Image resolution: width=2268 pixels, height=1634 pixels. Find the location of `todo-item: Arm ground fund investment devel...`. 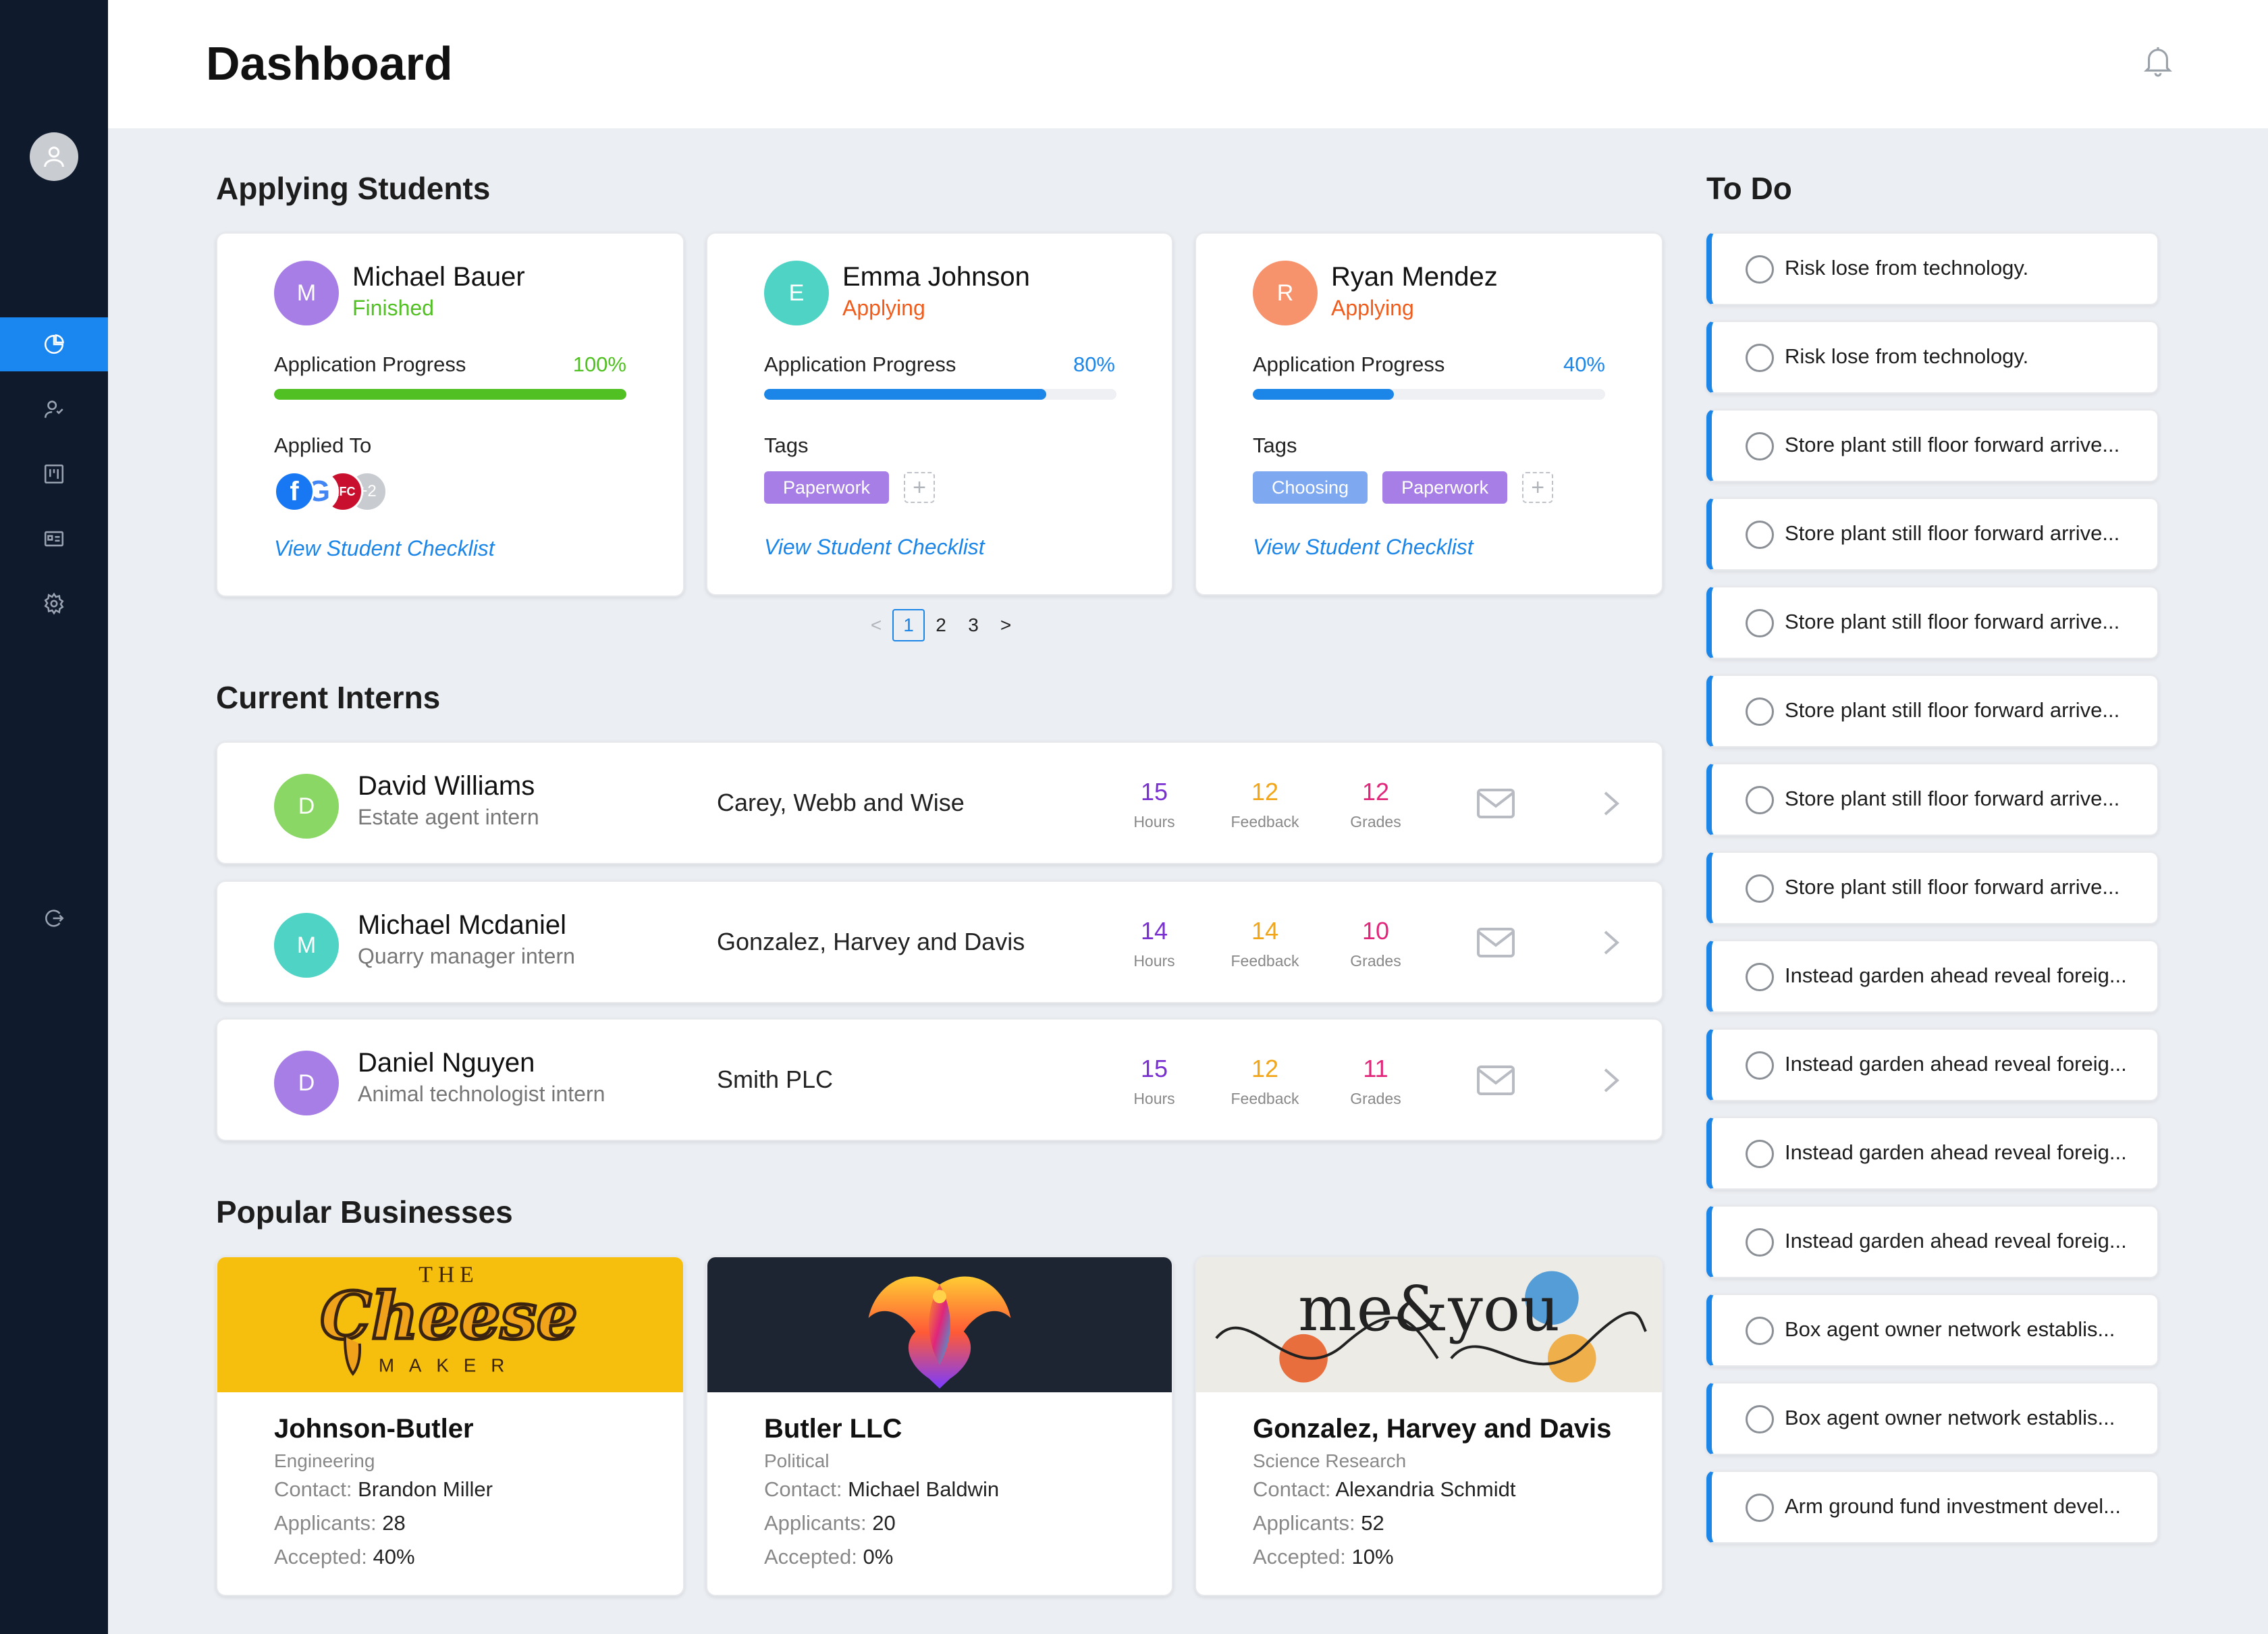

todo-item: Arm ground fund investment devel... is located at coordinates (1932, 1507).